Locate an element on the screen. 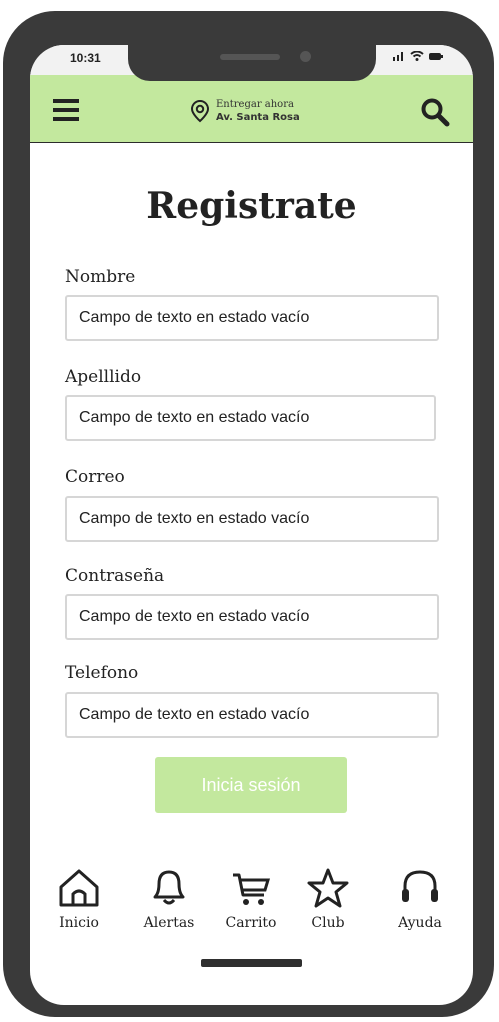  signal-icon is located at coordinates (398, 56).